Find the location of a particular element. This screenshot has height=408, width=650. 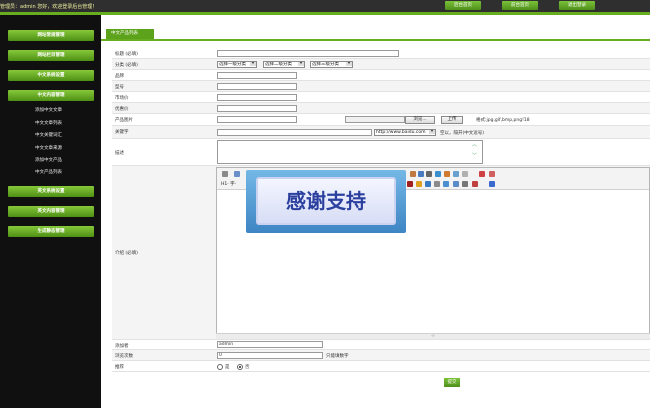

image-format-note: 格式:jpg,gif,bmp,png!18 is located at coordinates (503, 120).